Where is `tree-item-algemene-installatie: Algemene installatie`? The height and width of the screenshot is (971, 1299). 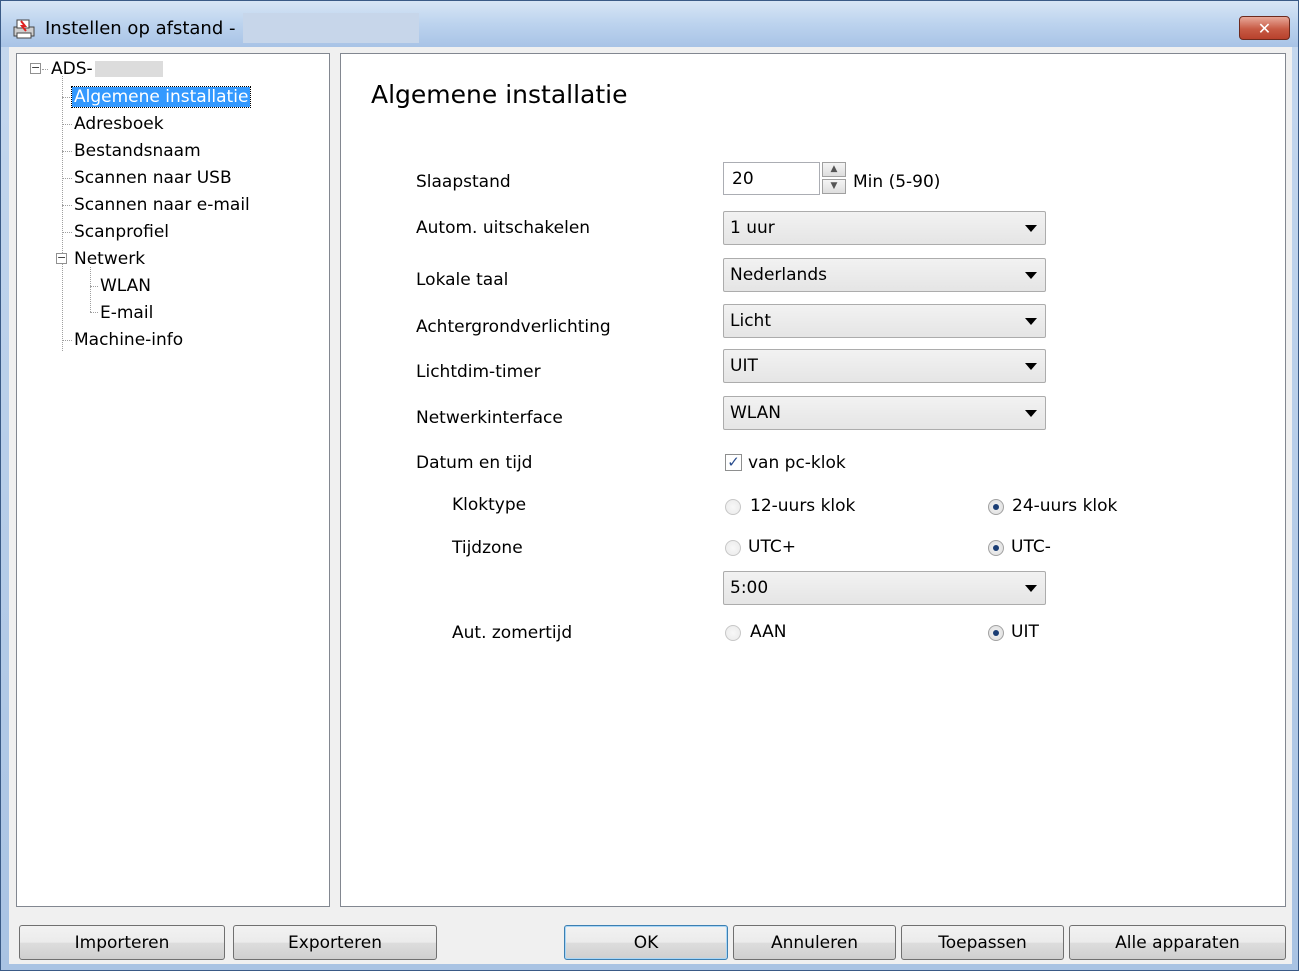
tree-item-algemene-installatie: Algemene installatie is located at coordinates (161, 97).